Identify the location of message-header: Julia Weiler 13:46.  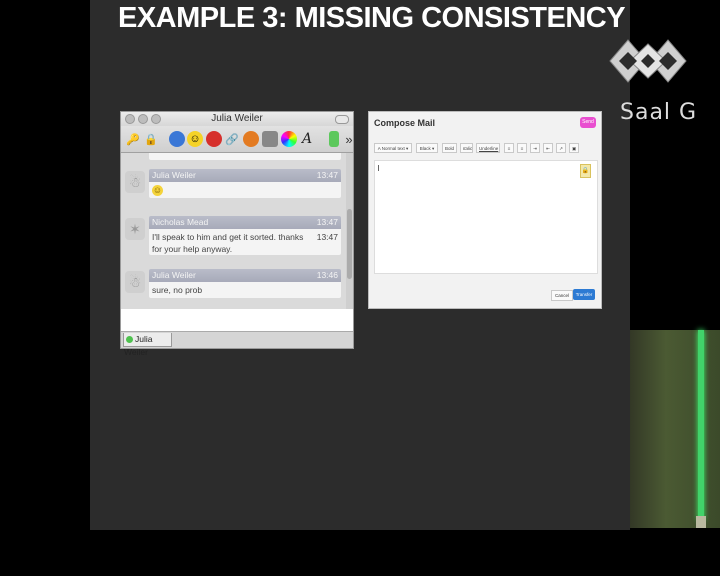
(245, 275).